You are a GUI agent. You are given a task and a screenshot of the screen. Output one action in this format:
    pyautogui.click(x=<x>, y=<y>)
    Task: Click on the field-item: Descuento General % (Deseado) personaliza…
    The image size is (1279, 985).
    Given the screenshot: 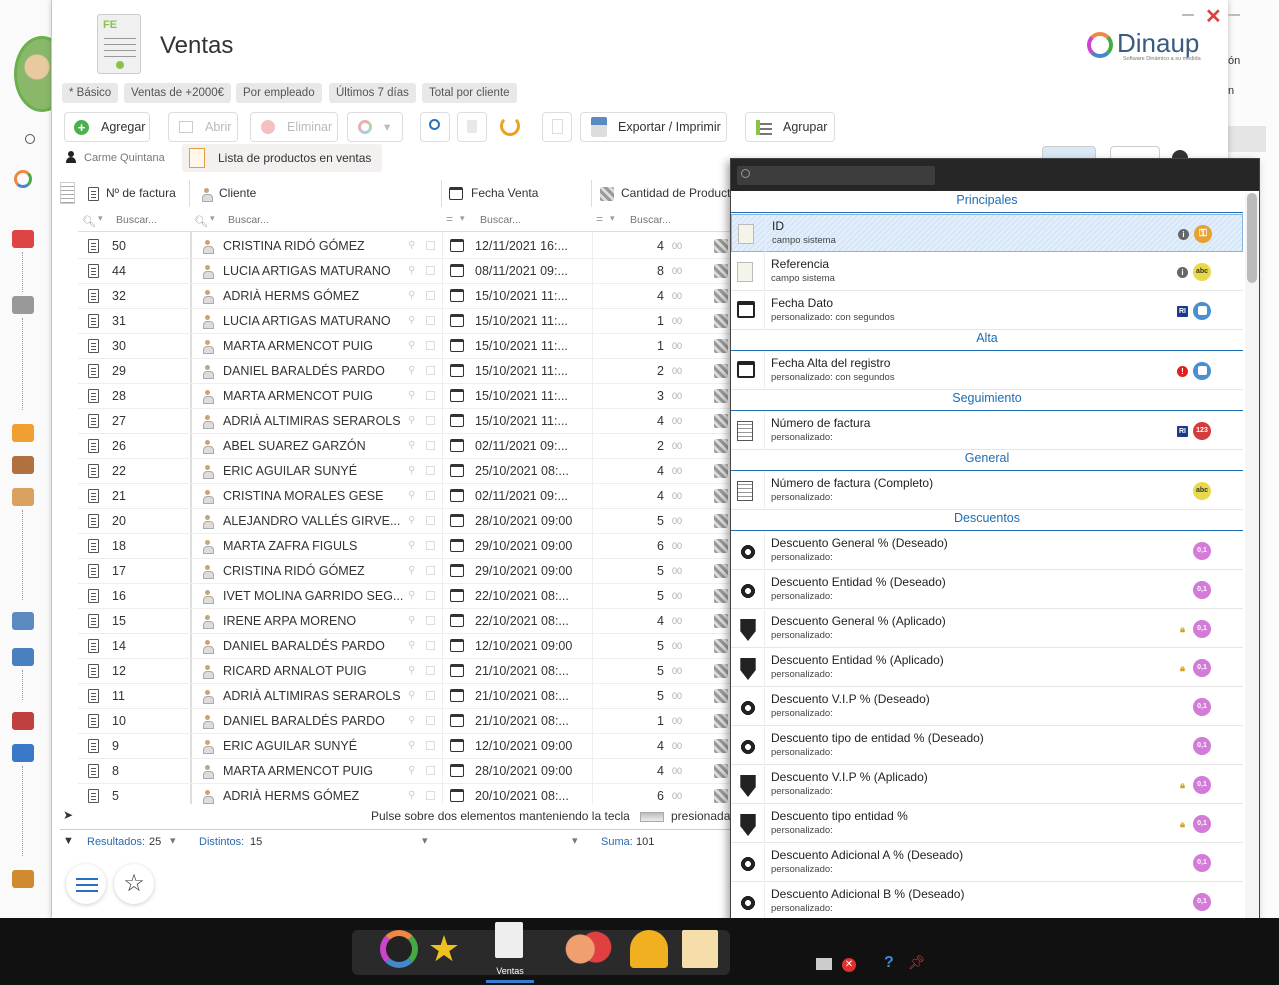 What is the action you would take?
    pyautogui.click(x=987, y=551)
    